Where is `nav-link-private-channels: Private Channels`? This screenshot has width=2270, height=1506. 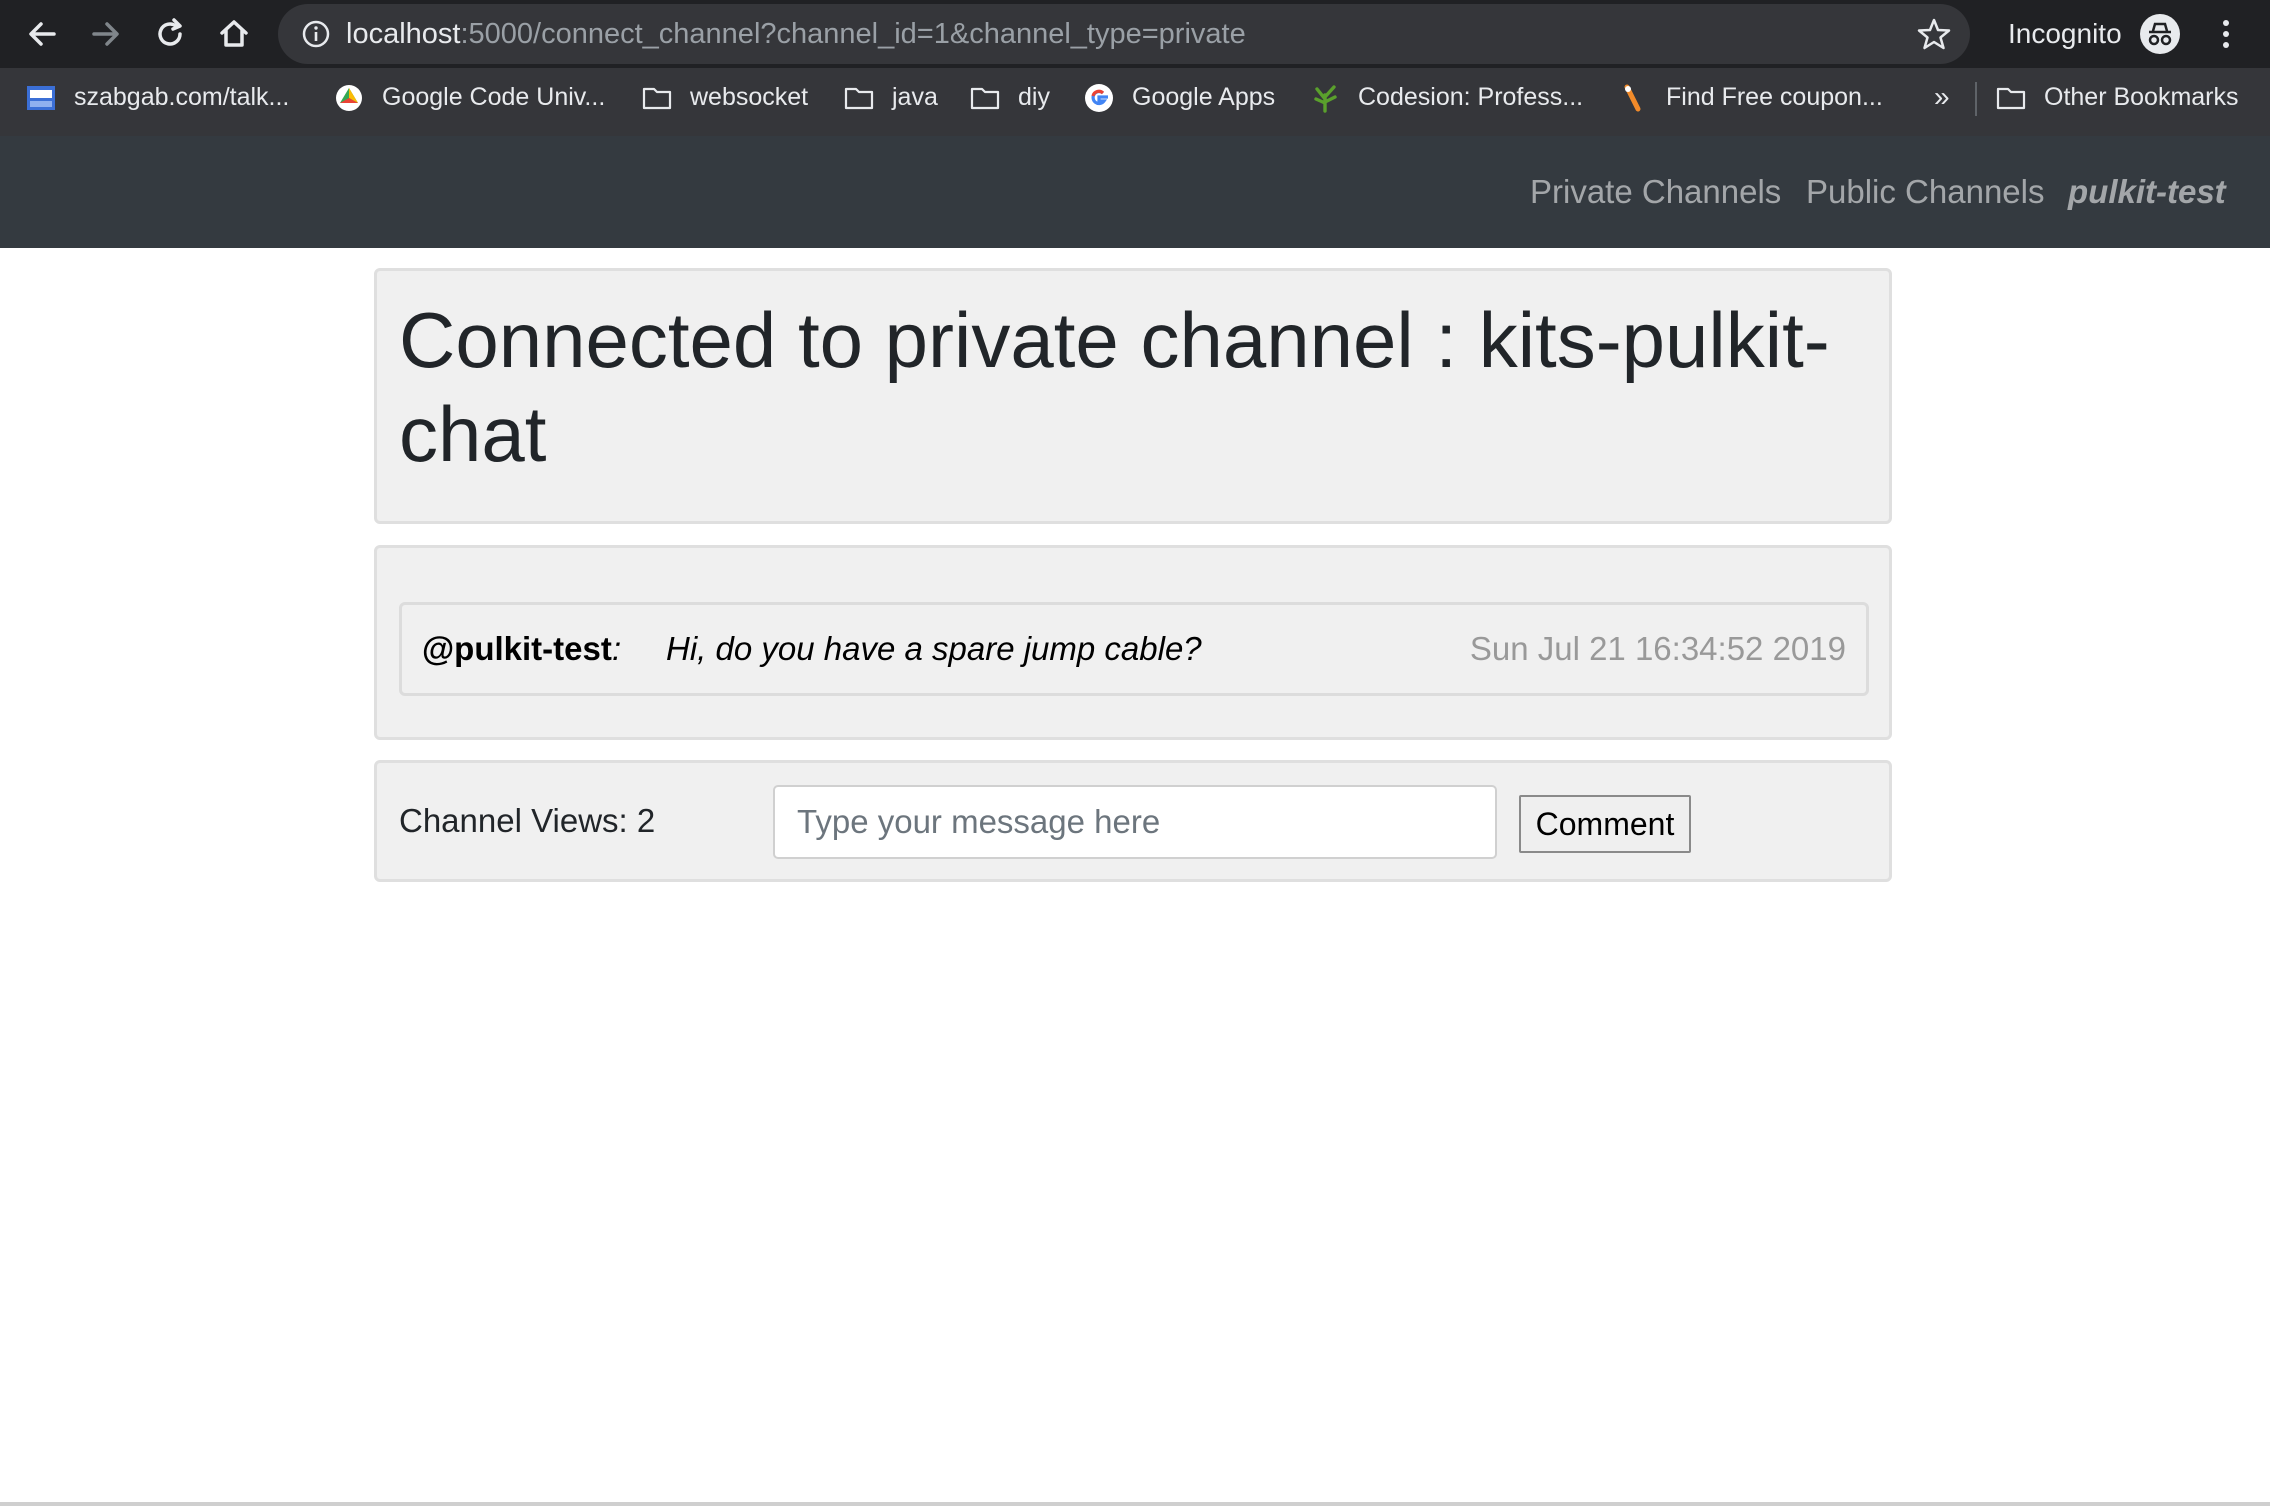
nav-link-private-channels: Private Channels is located at coordinates (1655, 192).